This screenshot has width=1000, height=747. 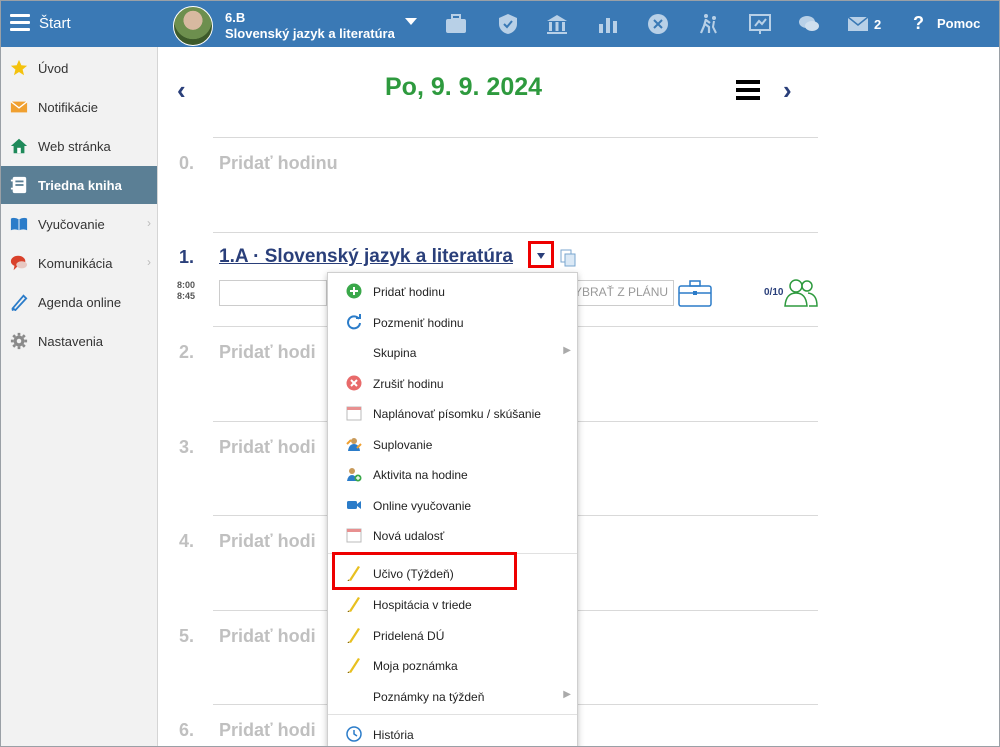 I want to click on sidebar-item-vyucovanie: Vyučovanie ›, so click(x=79, y=224).